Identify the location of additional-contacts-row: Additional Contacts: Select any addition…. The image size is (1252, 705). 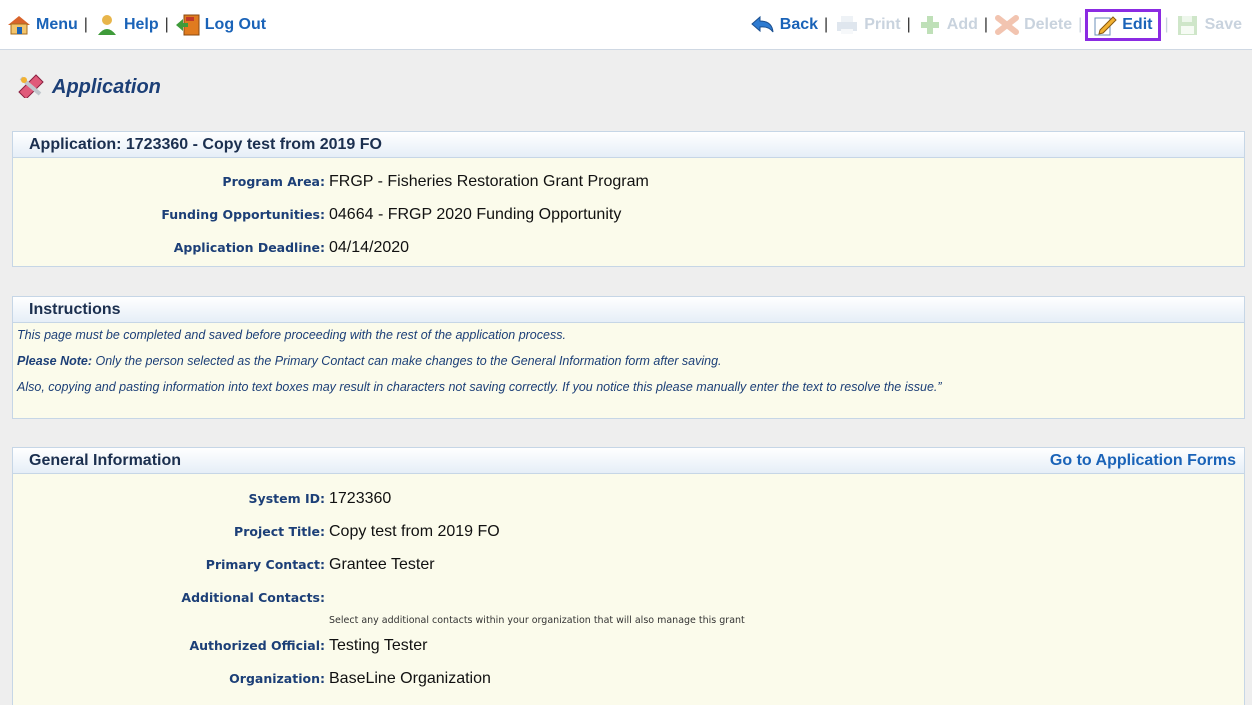
(628, 605).